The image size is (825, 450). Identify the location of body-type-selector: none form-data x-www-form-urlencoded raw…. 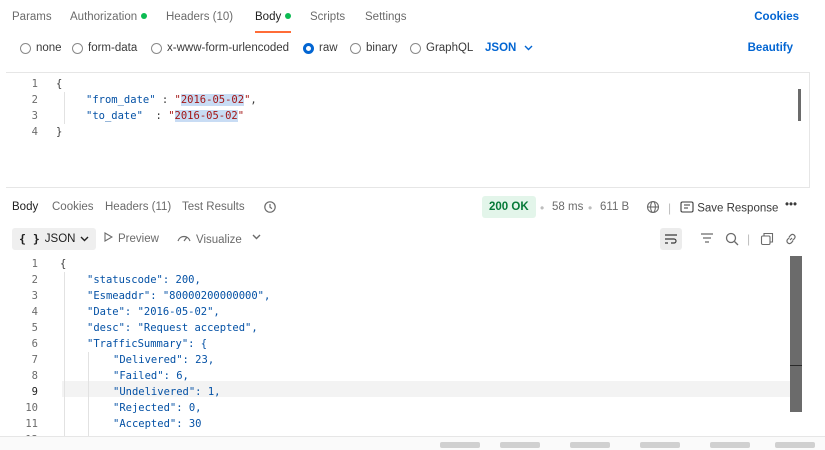
(412, 50).